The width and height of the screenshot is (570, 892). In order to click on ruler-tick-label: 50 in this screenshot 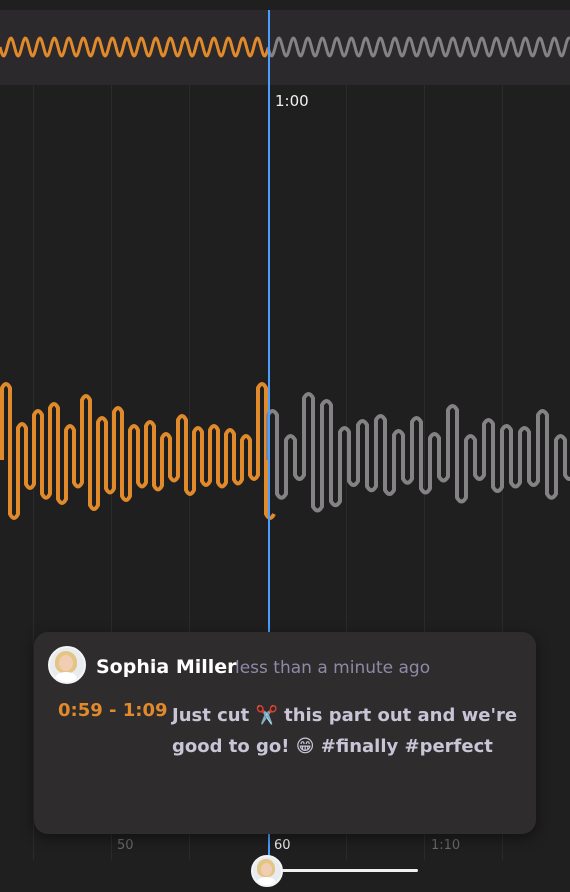, I will do `click(125, 845)`.